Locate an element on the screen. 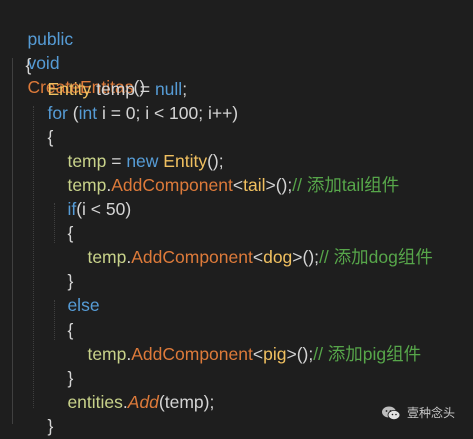 The height and width of the screenshot is (439, 473). comment: // 添加dog组件 is located at coordinates (376, 257).